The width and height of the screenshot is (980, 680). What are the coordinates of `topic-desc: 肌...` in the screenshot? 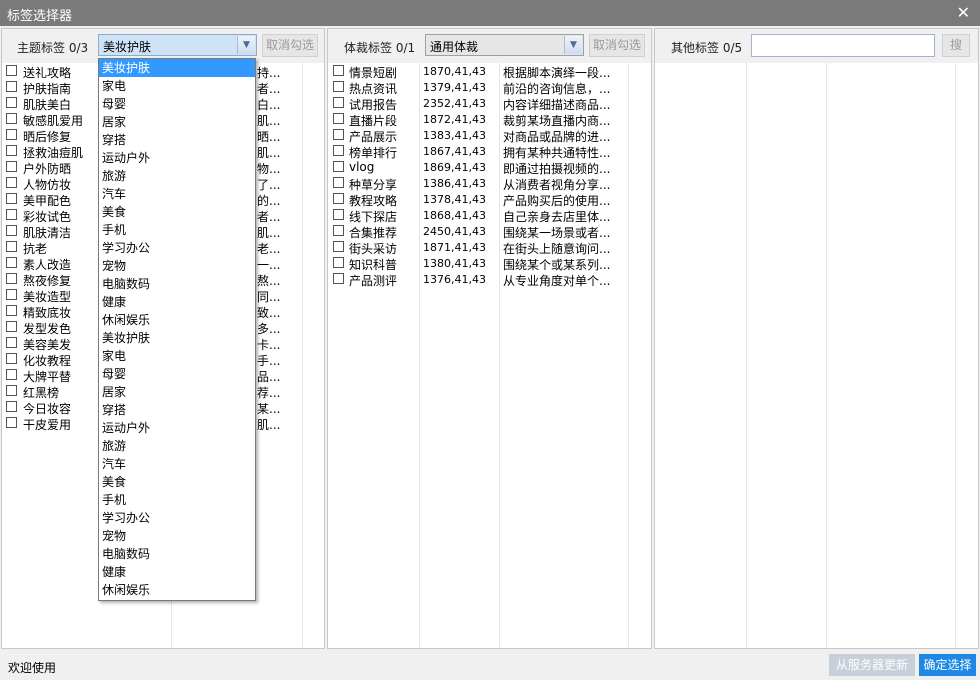 It's located at (269, 425).